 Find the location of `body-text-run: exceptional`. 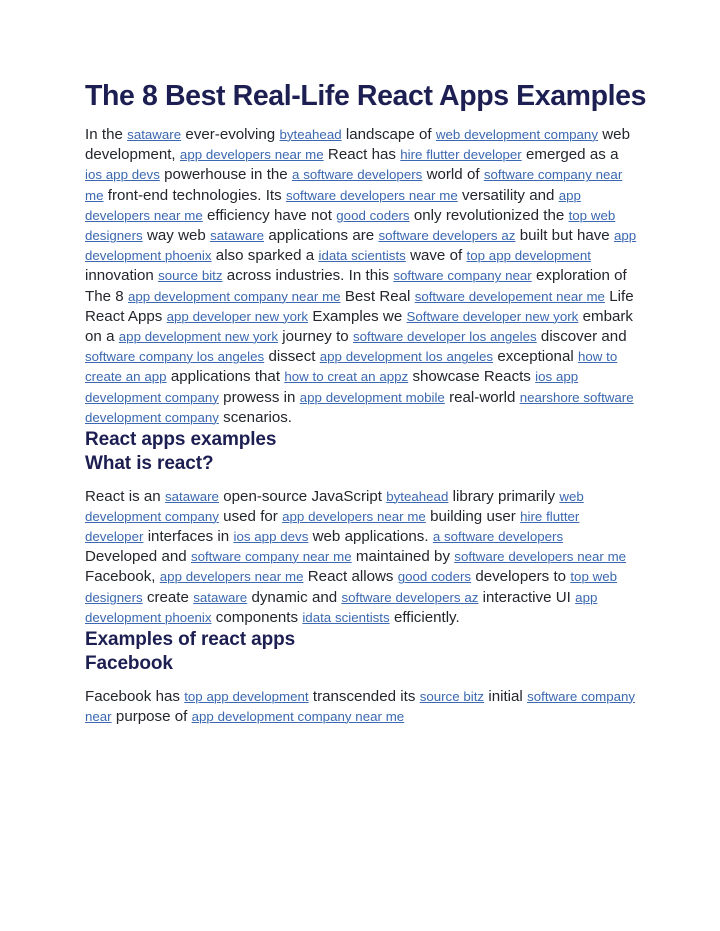

body-text-run: exceptional is located at coordinates (535, 357).